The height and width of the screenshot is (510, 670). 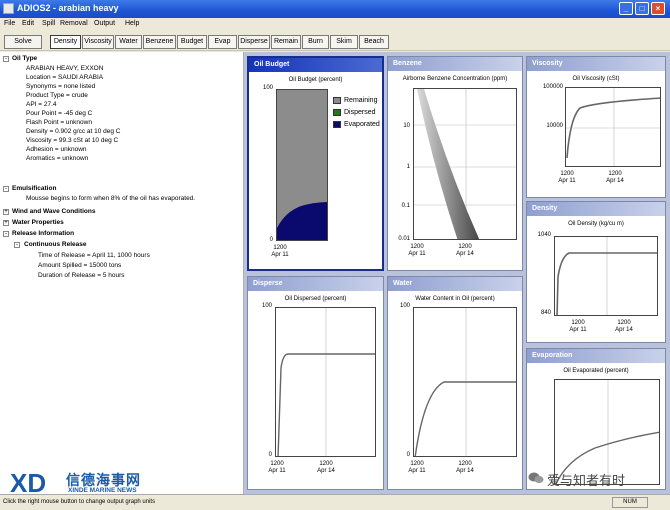 What do you see at coordinates (59, 113) in the screenshot?
I see `tree-item: Pour Point = -45 deg C` at bounding box center [59, 113].